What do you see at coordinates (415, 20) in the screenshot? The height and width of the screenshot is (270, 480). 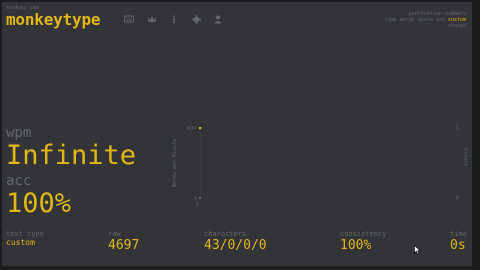 I see `settings-types-text: time words quote zen` at bounding box center [415, 20].